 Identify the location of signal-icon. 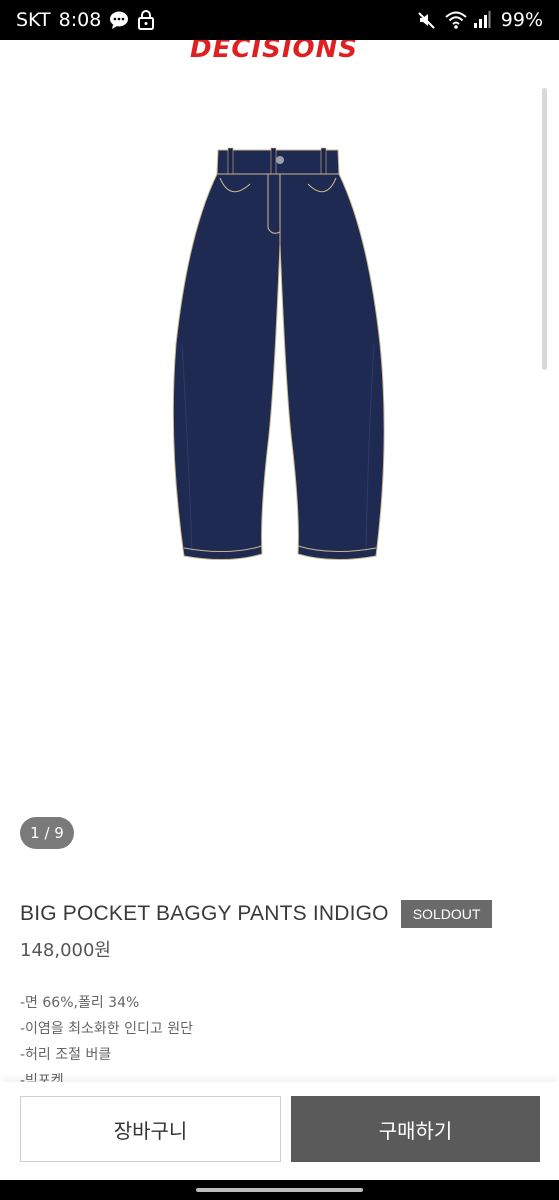
(483, 20).